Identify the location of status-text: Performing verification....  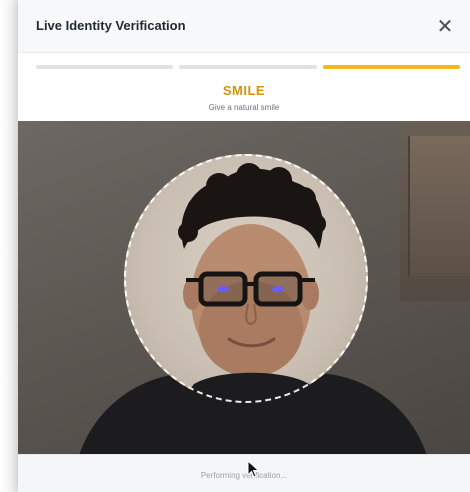
(244, 475).